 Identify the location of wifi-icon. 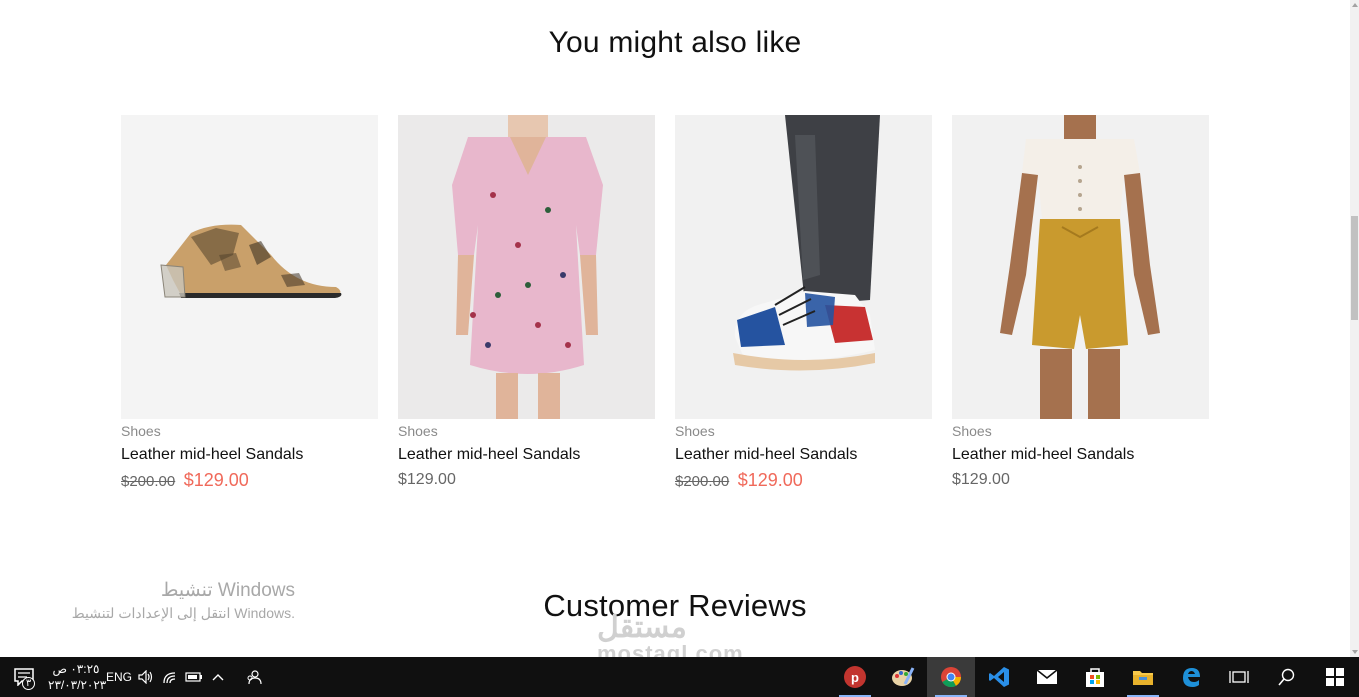
(170, 677).